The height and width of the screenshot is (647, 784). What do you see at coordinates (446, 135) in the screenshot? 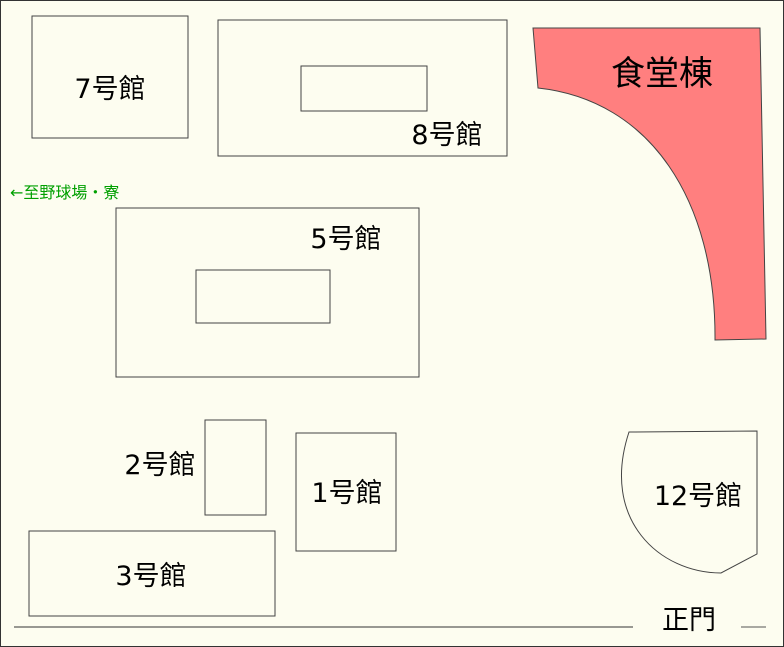
I see `building-8-label: 8号館` at bounding box center [446, 135].